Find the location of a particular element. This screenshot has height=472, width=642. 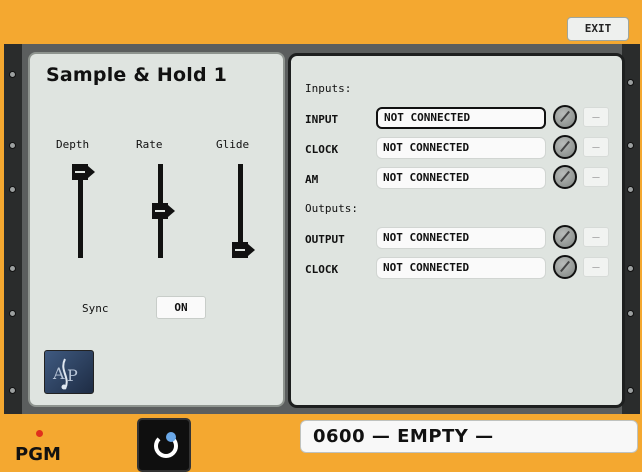

svg-text: P is located at coordinates (72, 375).